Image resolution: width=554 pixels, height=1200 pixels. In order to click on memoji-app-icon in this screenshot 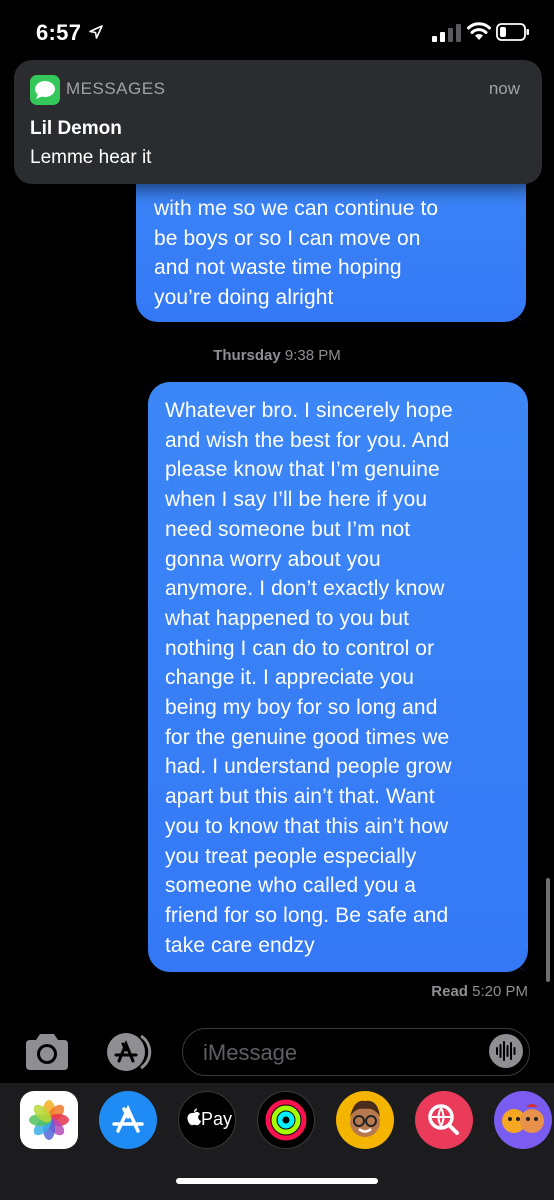, I will do `click(365, 1120)`.